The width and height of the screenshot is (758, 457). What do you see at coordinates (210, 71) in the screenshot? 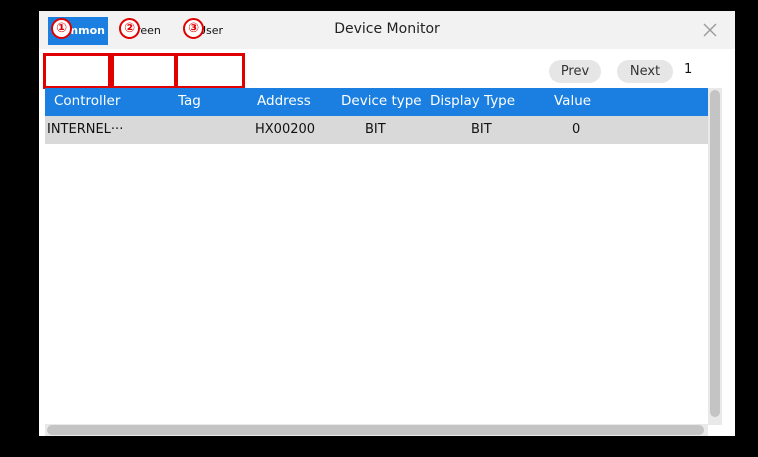
I see `callout-box-user` at bounding box center [210, 71].